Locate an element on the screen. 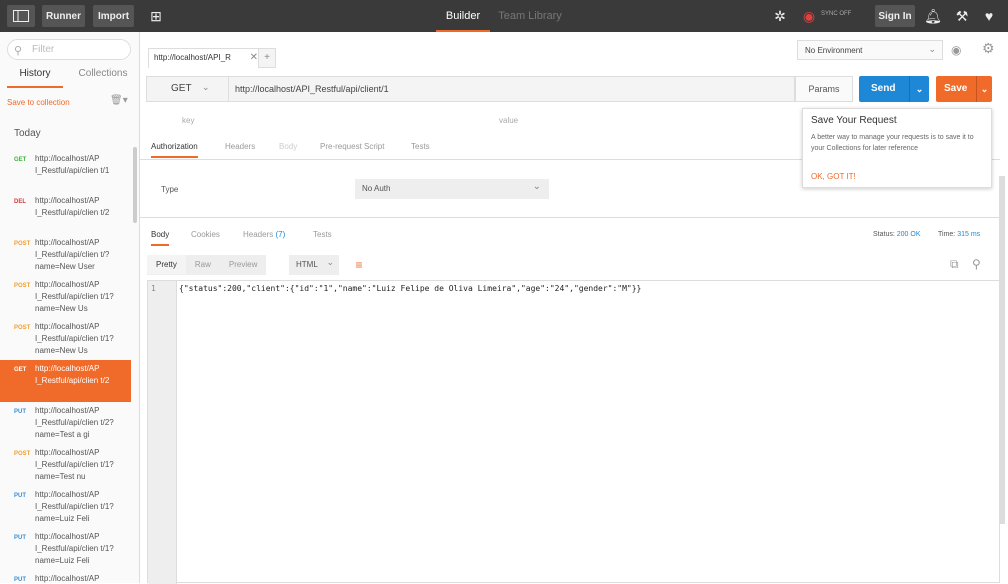 This screenshot has height=584, width=1008. tab-headers: Headers is located at coordinates (240, 146).